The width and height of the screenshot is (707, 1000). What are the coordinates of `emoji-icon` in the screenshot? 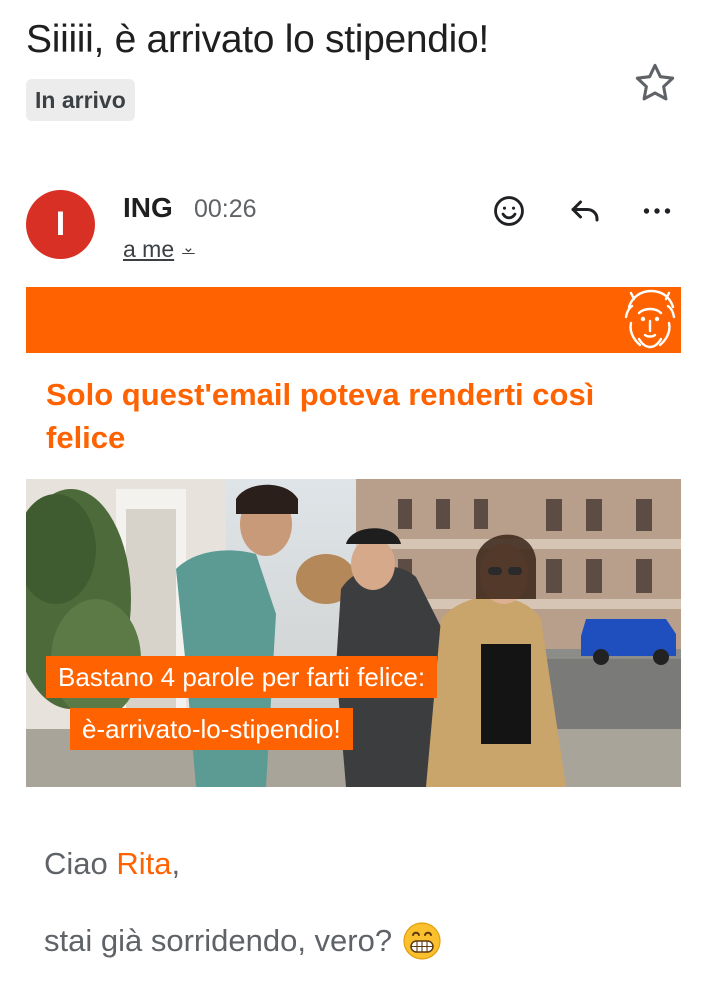 It's located at (509, 211).